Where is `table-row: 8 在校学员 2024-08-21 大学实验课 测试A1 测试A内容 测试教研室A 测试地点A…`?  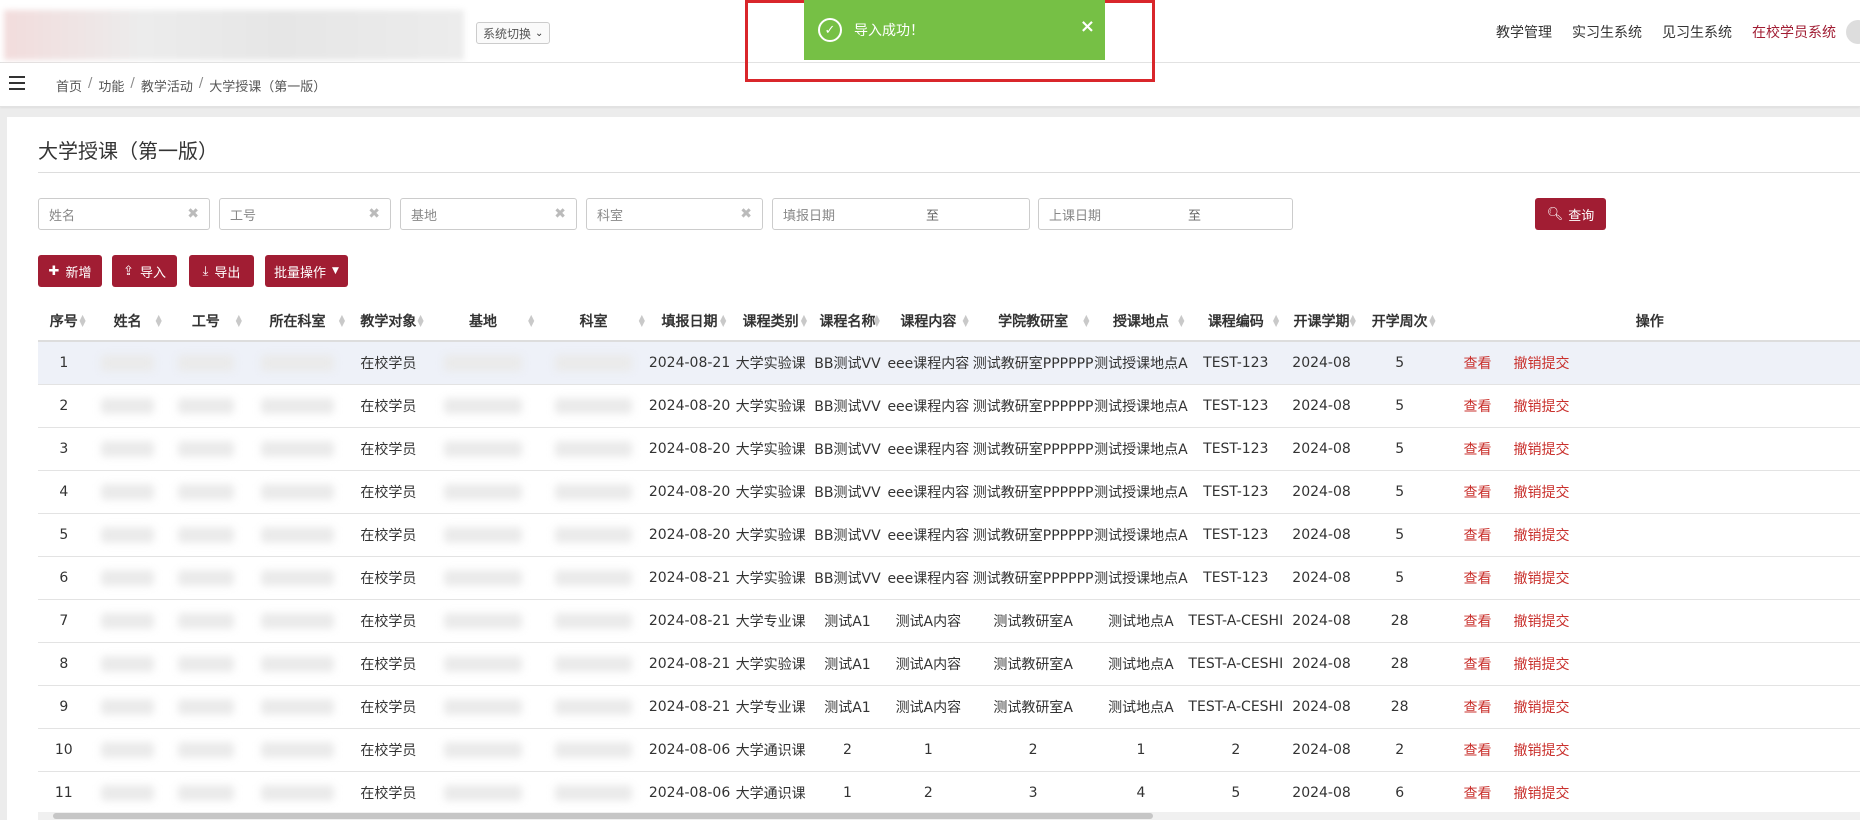
table-row: 8 在校学员 2024-08-21 大学实验课 测试A1 测试A内容 测试教研室A 测试地点A… is located at coordinates (949, 663).